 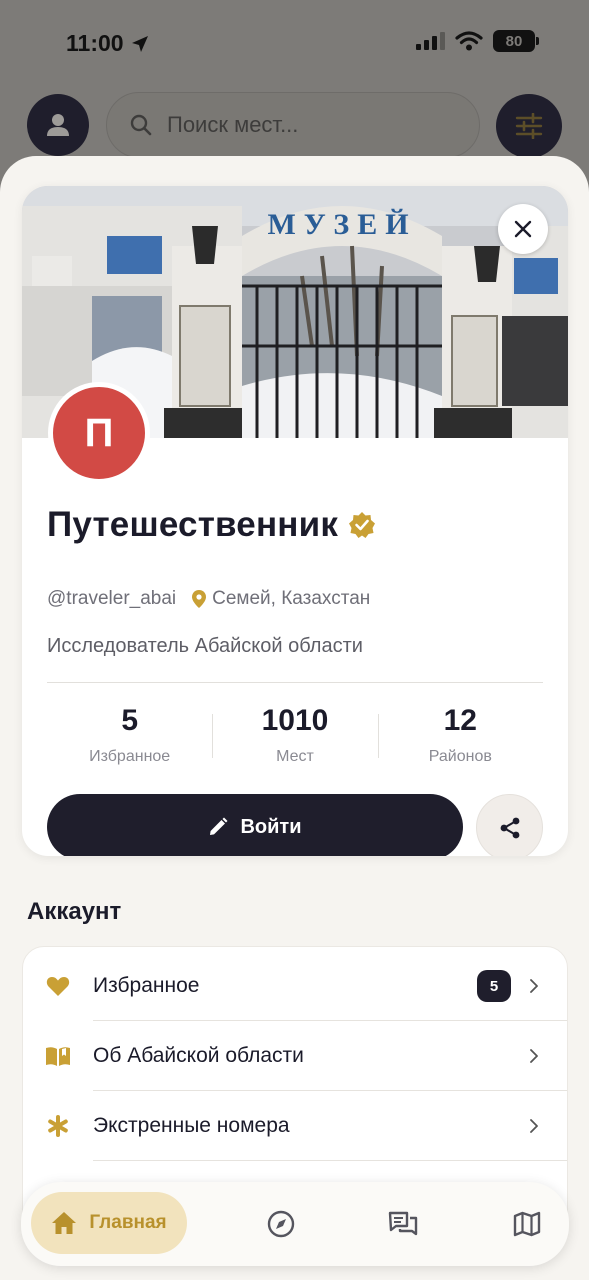 What do you see at coordinates (130, 756) in the screenshot?
I see `stat-label: Избранное` at bounding box center [130, 756].